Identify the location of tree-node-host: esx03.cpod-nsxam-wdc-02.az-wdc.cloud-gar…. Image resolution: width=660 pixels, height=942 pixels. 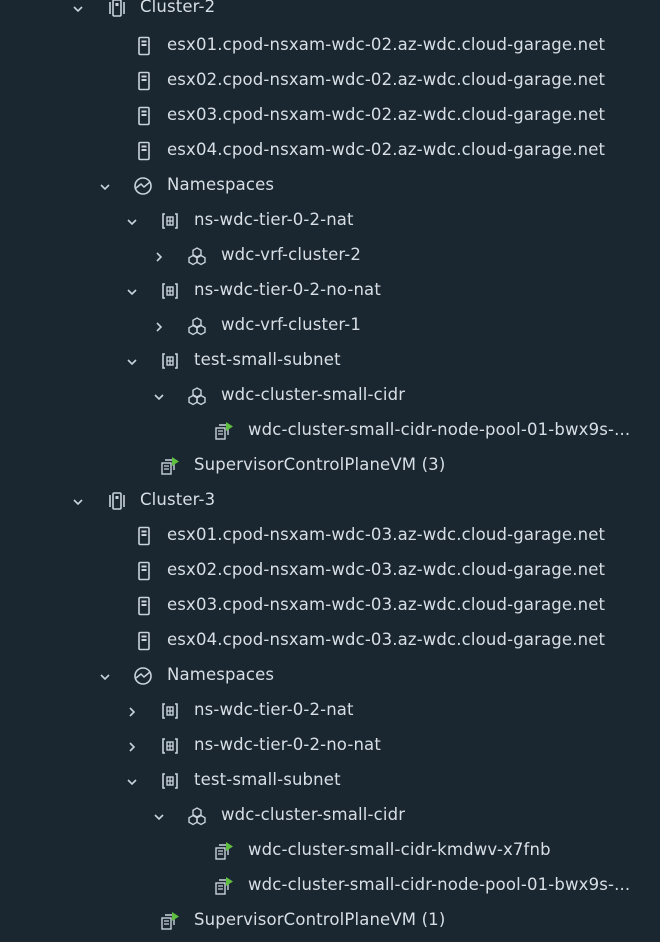
(330, 120).